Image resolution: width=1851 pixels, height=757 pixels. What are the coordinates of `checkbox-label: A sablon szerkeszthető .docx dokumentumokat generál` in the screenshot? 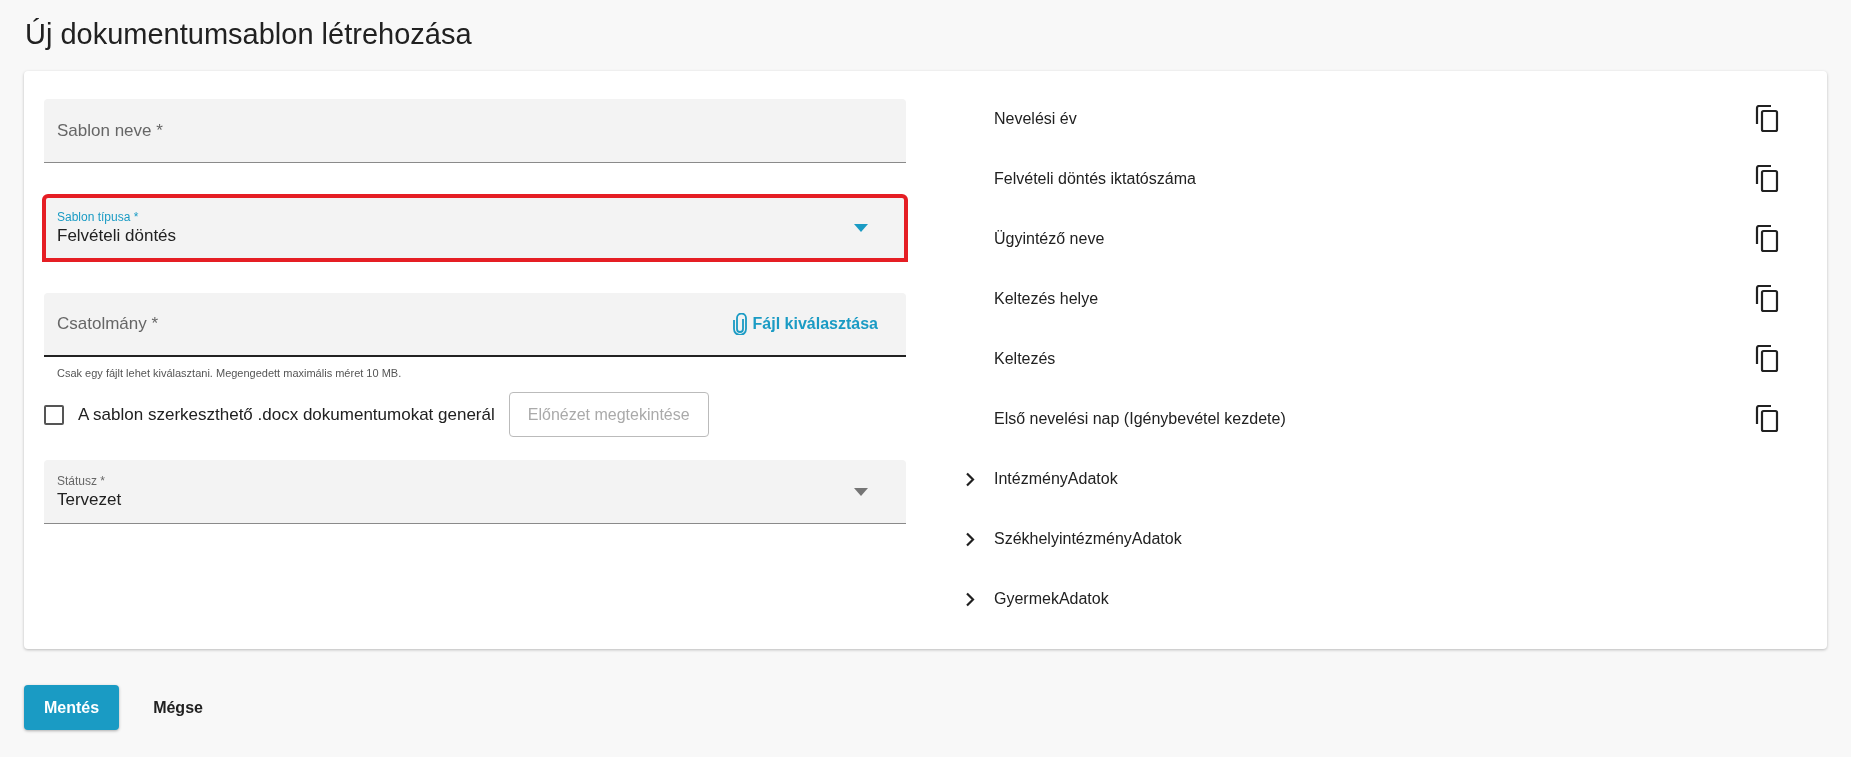 It's located at (286, 414).